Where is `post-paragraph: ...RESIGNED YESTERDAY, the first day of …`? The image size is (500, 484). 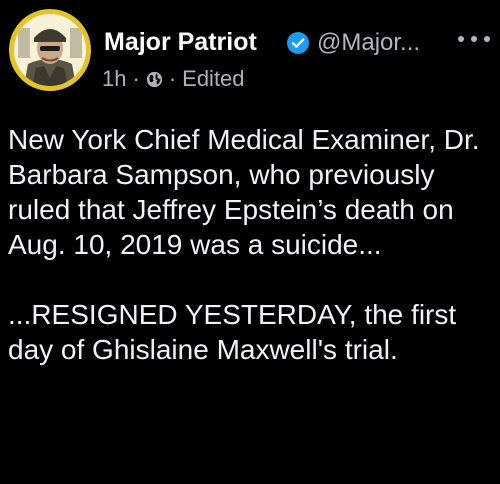
post-paragraph: ...RESIGNED YESTERDAY, the first day of … is located at coordinates (232, 332).